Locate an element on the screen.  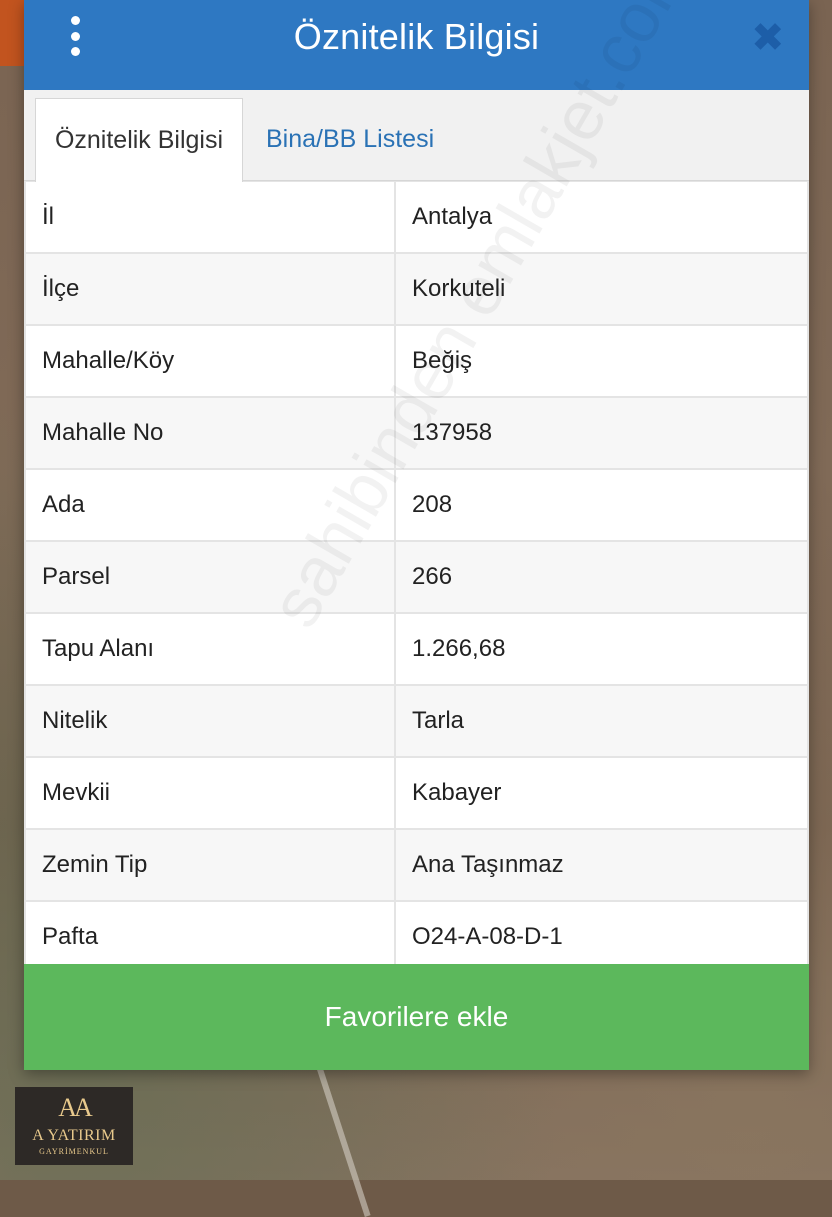
attribute-value: Kabayer is located at coordinates (601, 793).